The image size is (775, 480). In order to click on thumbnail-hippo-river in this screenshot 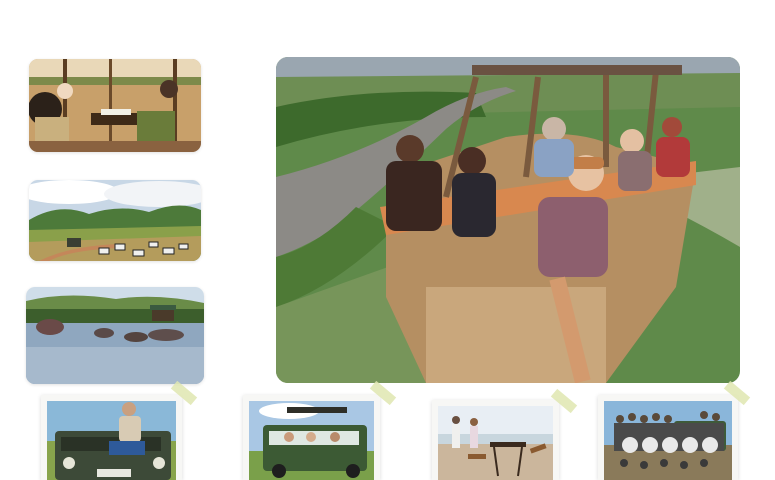, I will do `click(115, 335)`.